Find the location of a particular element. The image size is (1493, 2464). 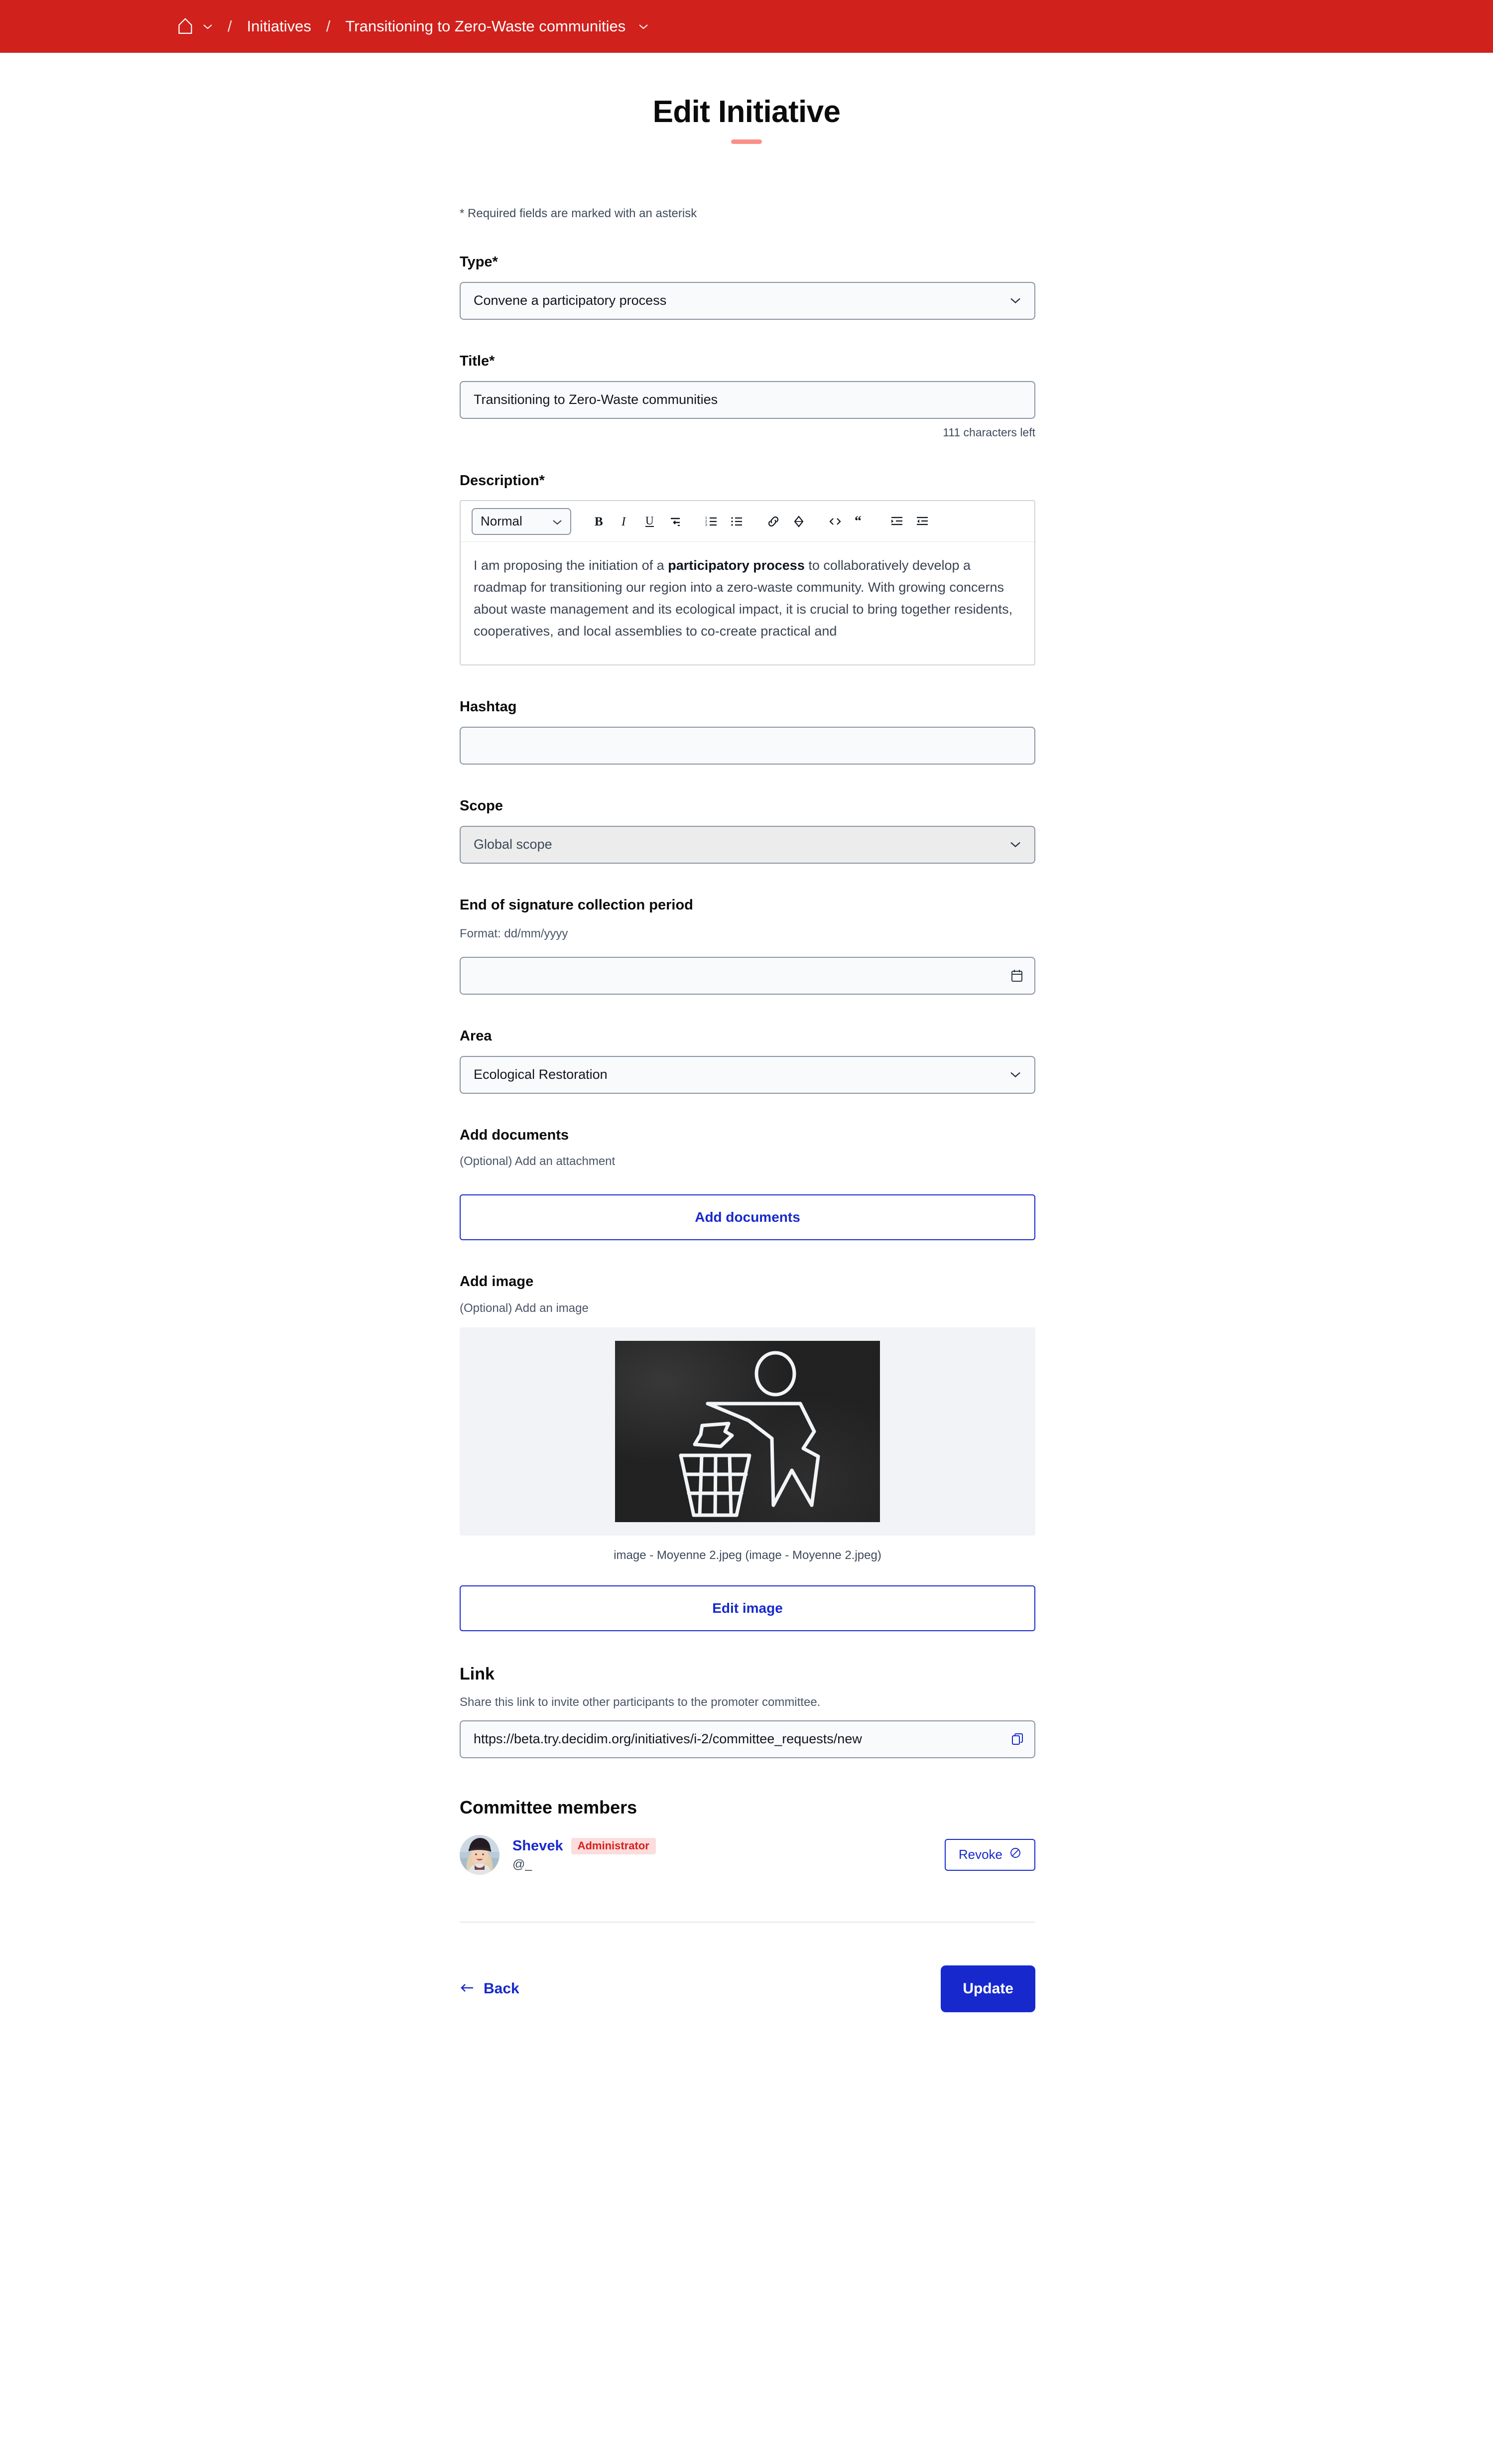

underline-icon: U is located at coordinates (650, 521).